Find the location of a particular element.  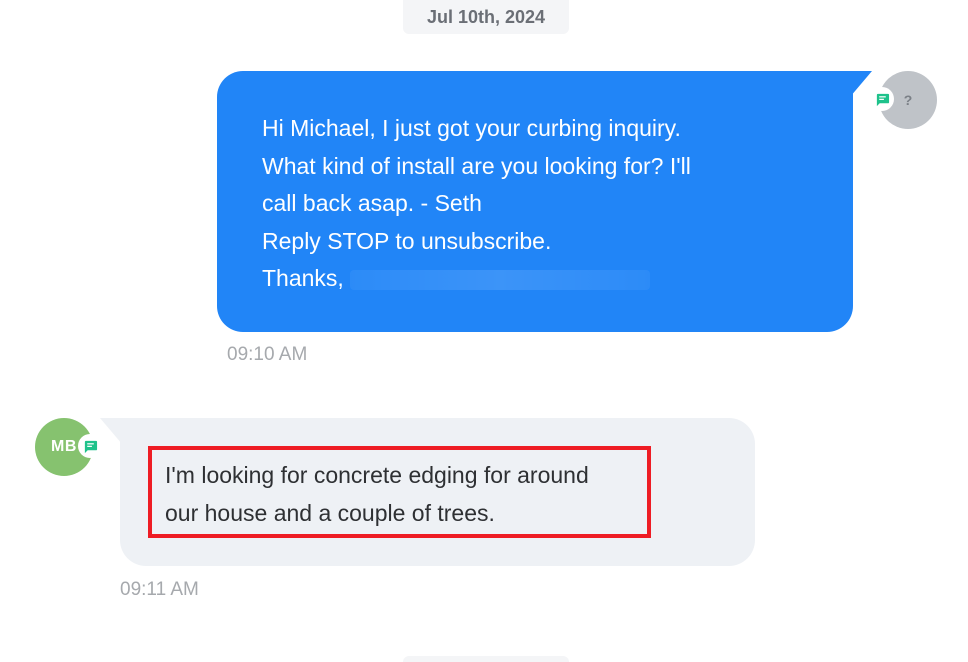

next-date-separator is located at coordinates (486, 659).